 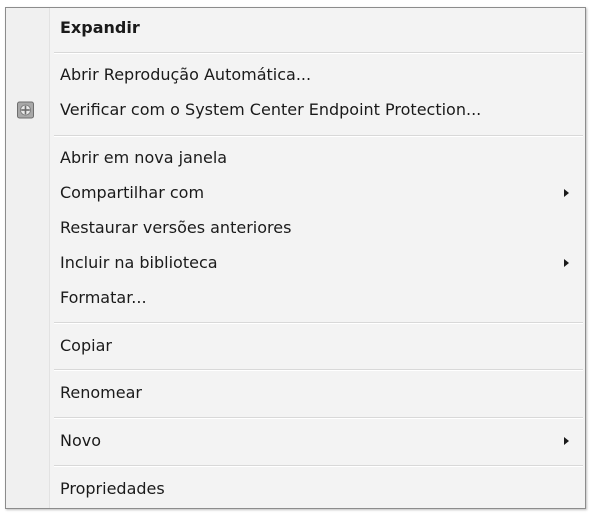 What do you see at coordinates (295, 393) in the screenshot?
I see `menu-item-renomear: Renomear` at bounding box center [295, 393].